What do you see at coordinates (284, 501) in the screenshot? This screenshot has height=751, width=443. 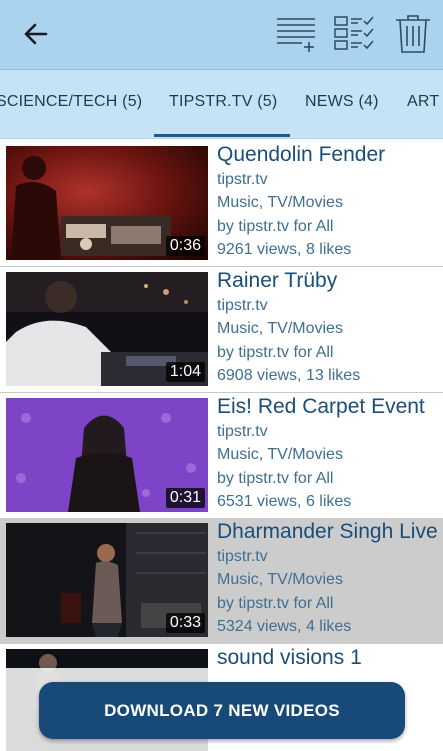 I see `video-stats: 6531 views, 6 likes` at bounding box center [284, 501].